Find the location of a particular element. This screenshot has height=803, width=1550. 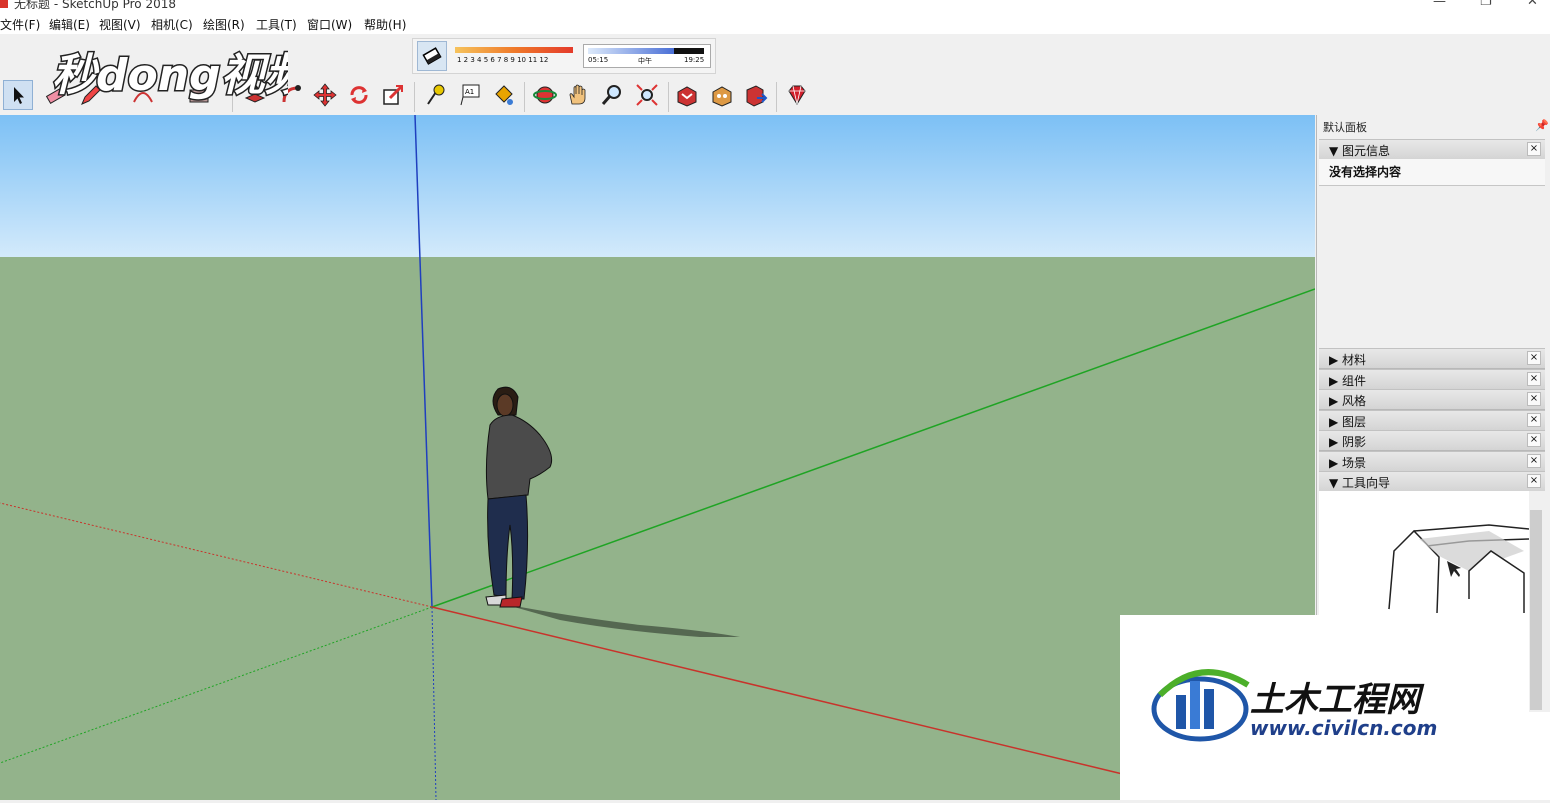

materials-header: ▶ 材料 × is located at coordinates (1432, 358).